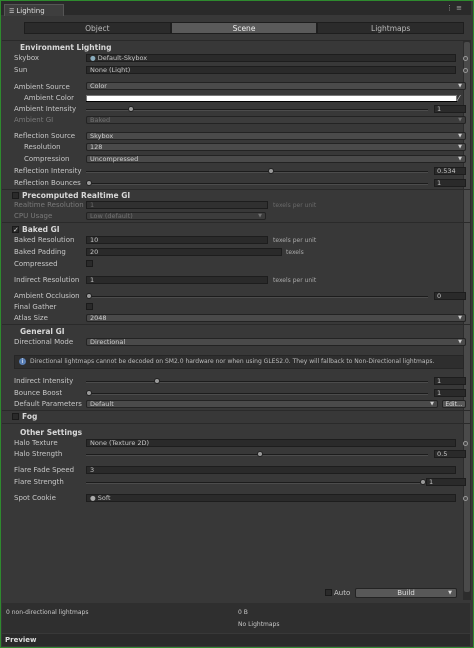 The height and width of the screenshot is (648, 474). What do you see at coordinates (458, 98) in the screenshot?
I see `eyedropper-icon: ⁄` at bounding box center [458, 98].